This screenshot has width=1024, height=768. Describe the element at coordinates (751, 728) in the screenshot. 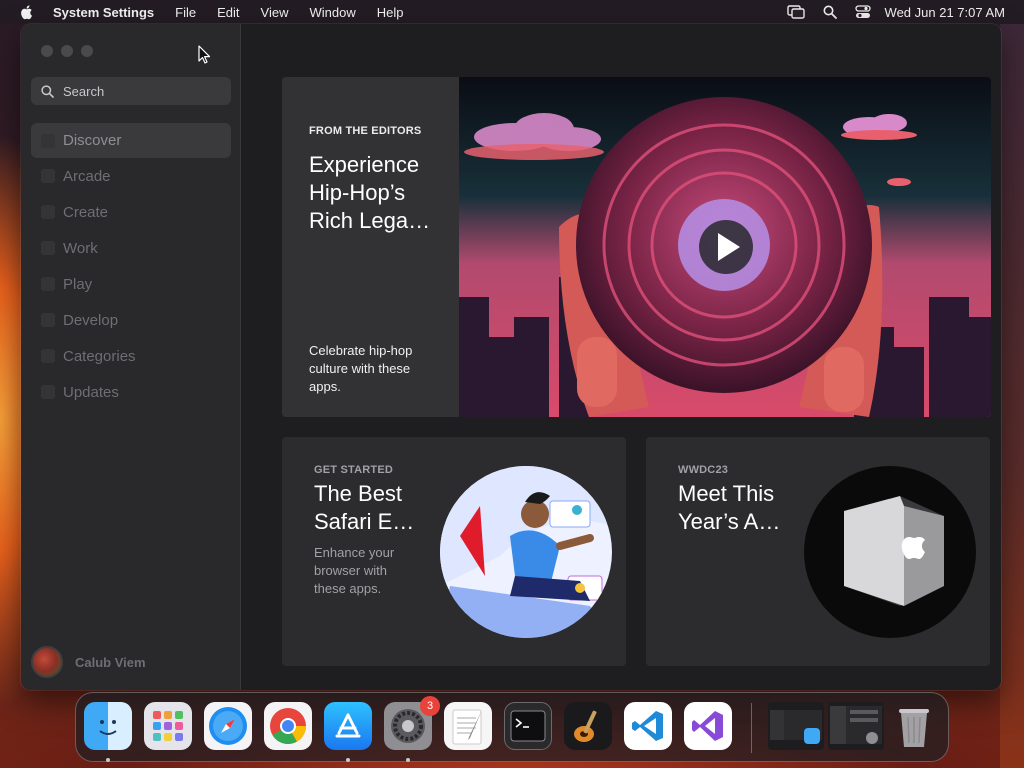

I see `dock-separator` at that location.